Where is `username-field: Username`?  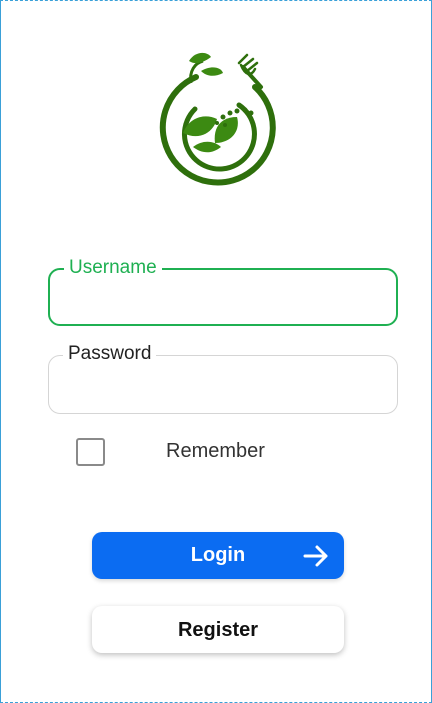 username-field: Username is located at coordinates (223, 291).